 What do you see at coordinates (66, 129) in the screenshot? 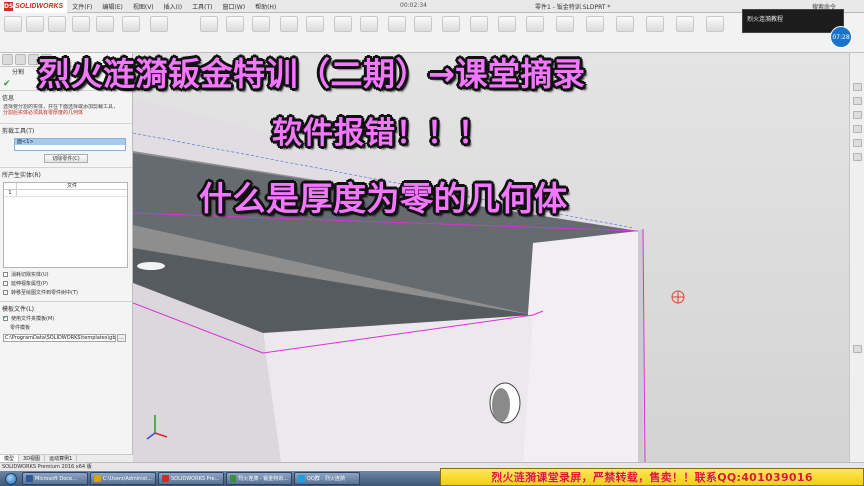
I see `trim-tools-section-header: 剪裁工具(T)` at bounding box center [66, 129].